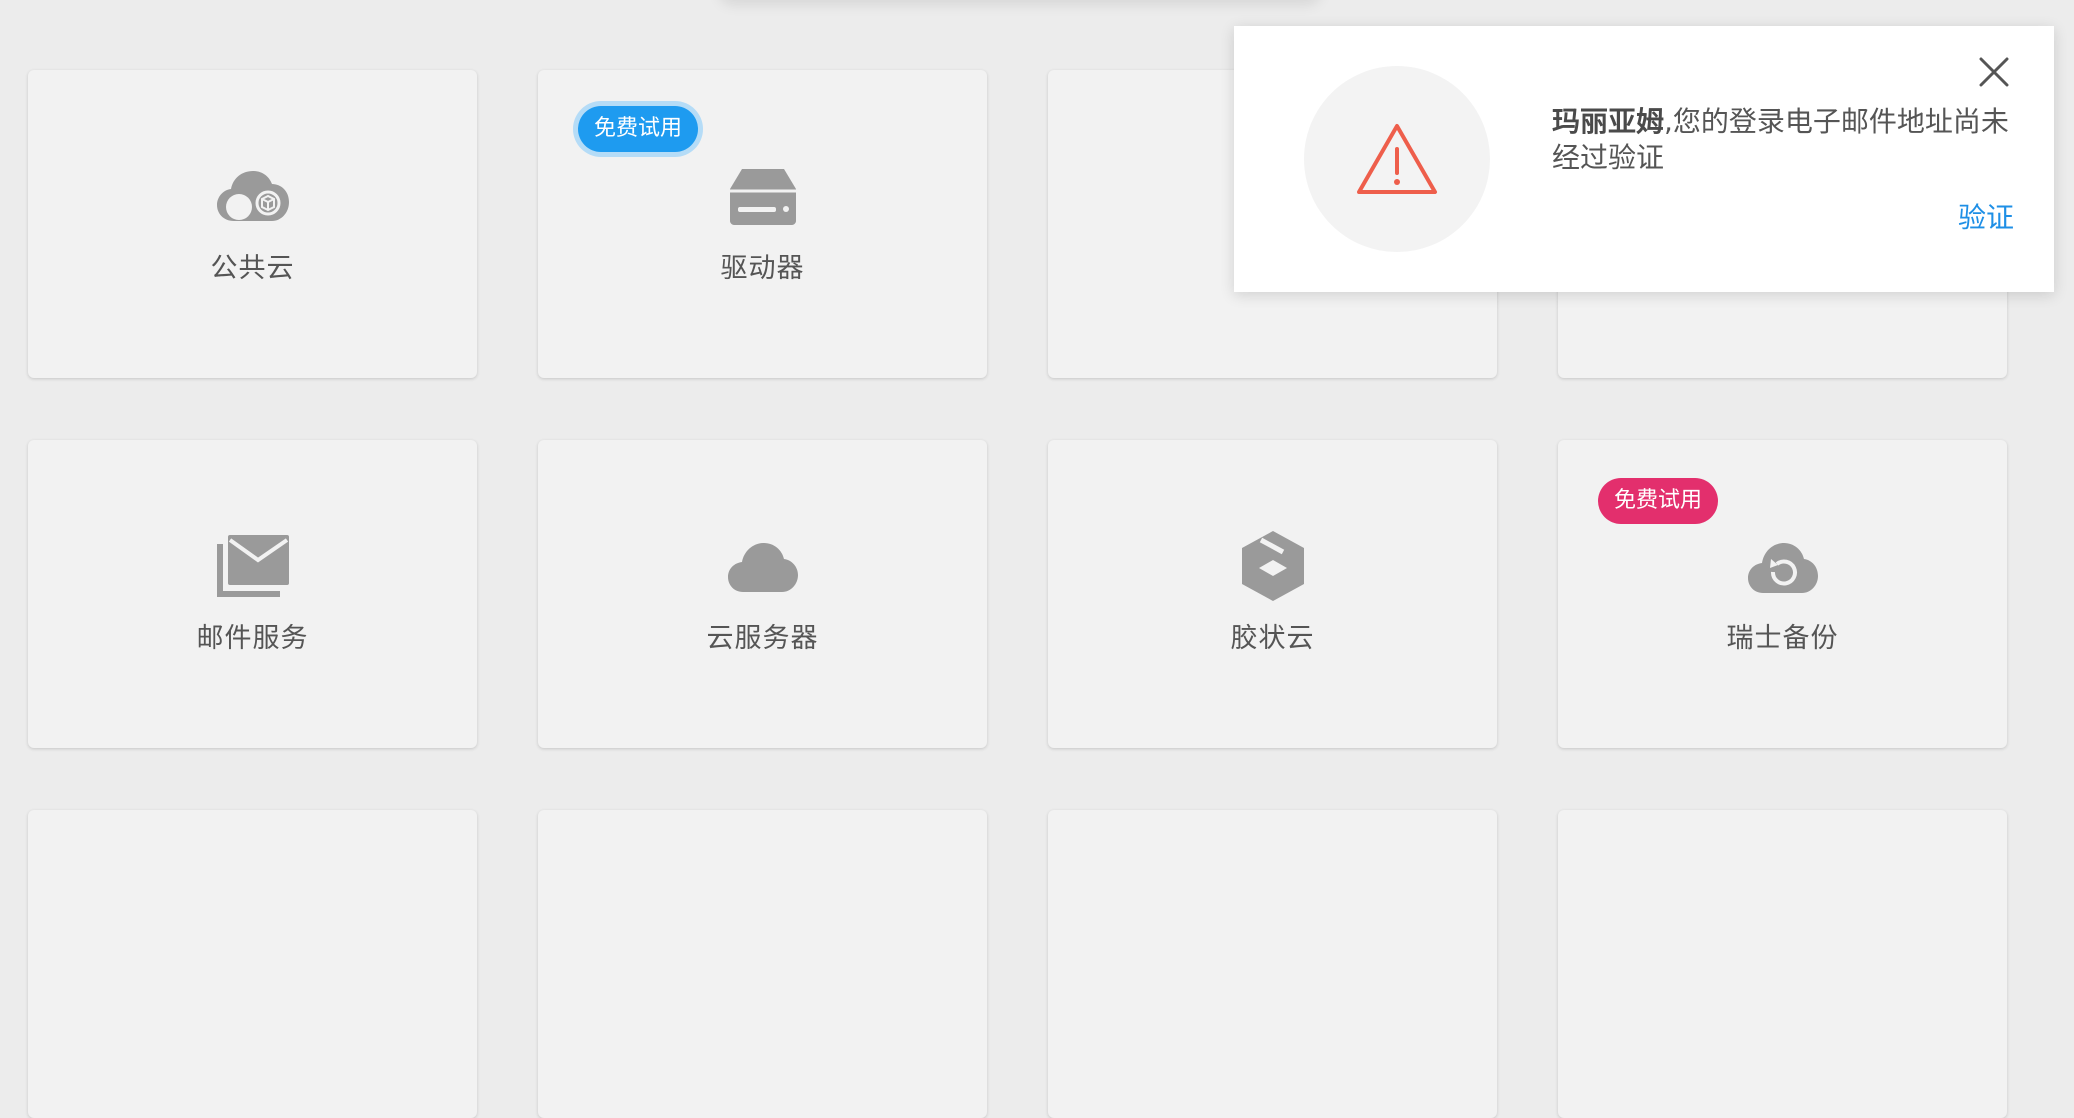 The image size is (2074, 1118). I want to click on notification-message: 玛丽亚姆,您的登录电子邮件地址尚未经过验证, so click(1782, 140).